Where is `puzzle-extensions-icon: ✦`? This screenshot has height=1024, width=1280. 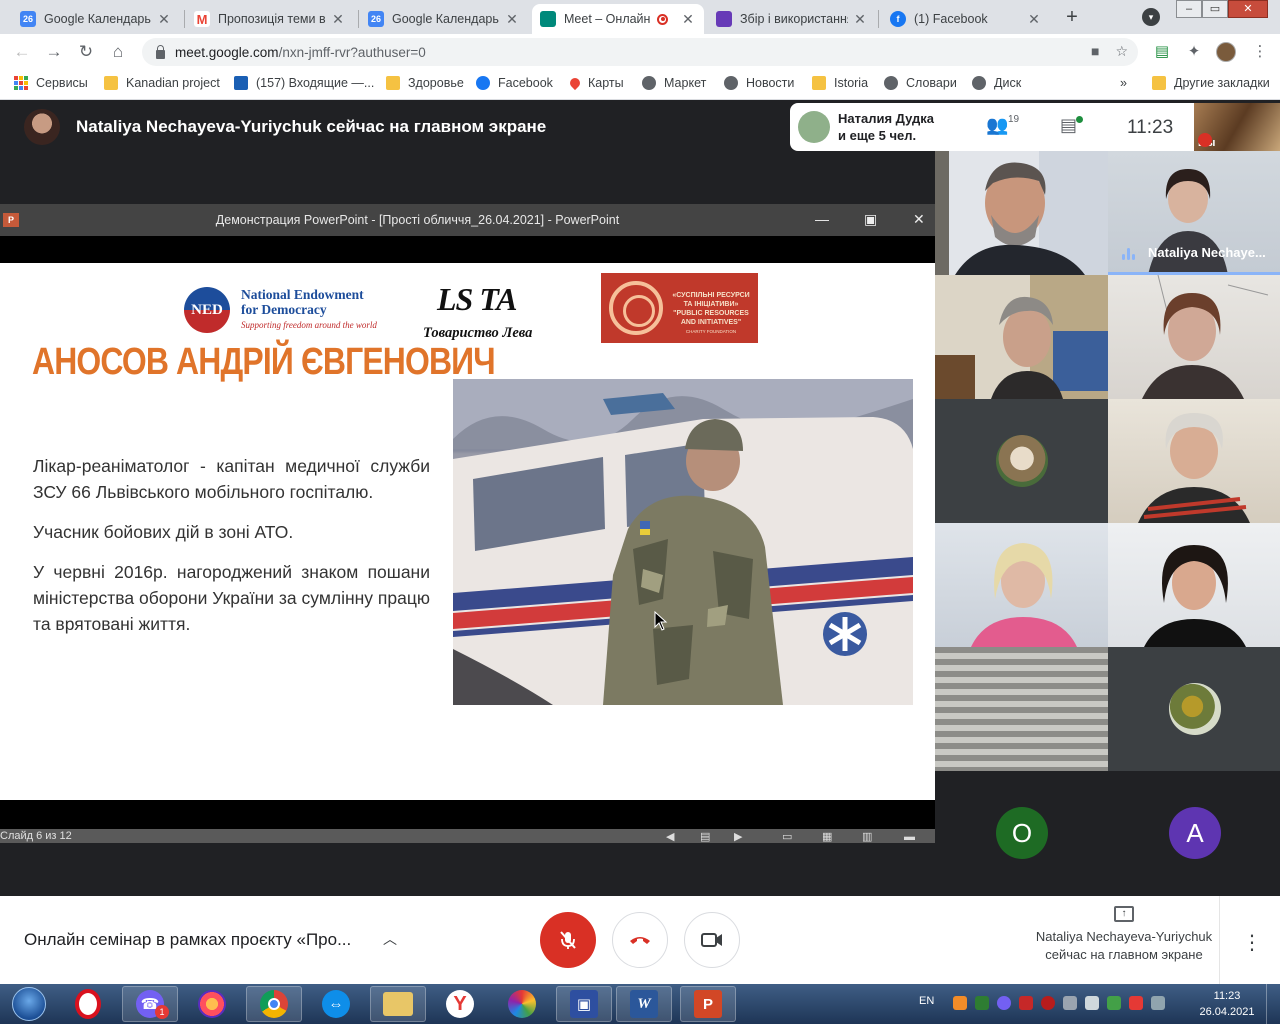 puzzle-extensions-icon: ✦ is located at coordinates (1194, 52).